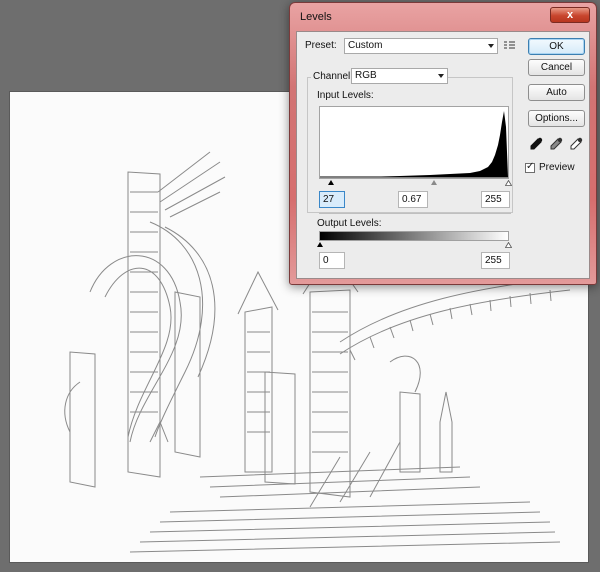  I want to click on ok-button: OK, so click(556, 46).